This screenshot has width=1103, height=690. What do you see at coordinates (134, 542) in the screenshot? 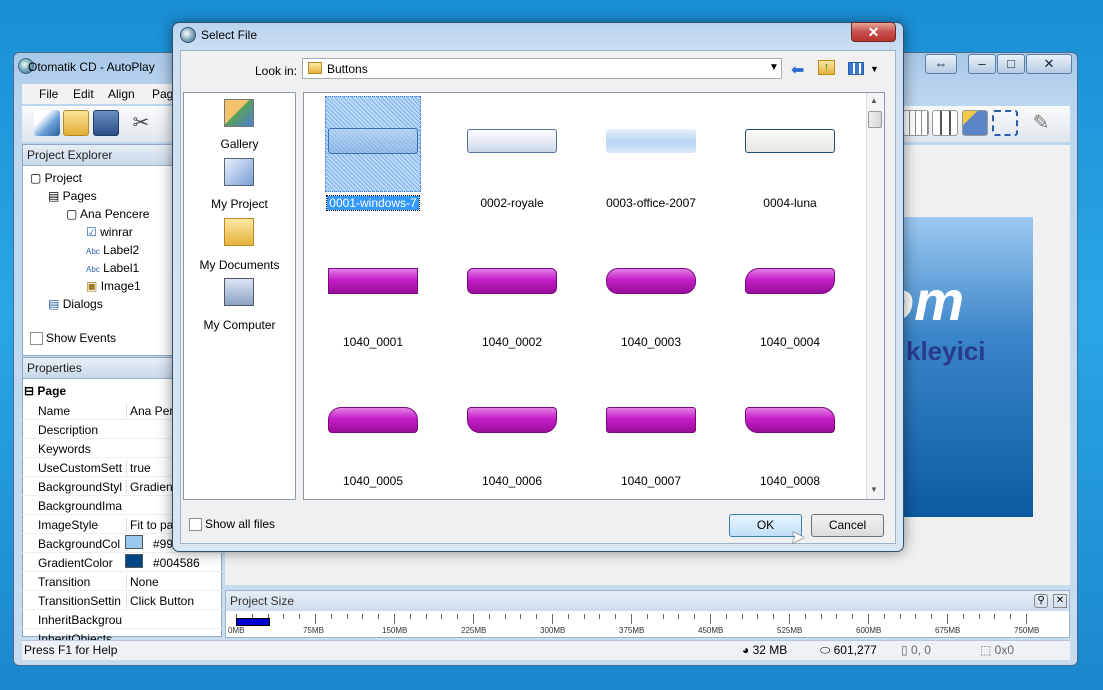
I see `background-color-swatch` at bounding box center [134, 542].